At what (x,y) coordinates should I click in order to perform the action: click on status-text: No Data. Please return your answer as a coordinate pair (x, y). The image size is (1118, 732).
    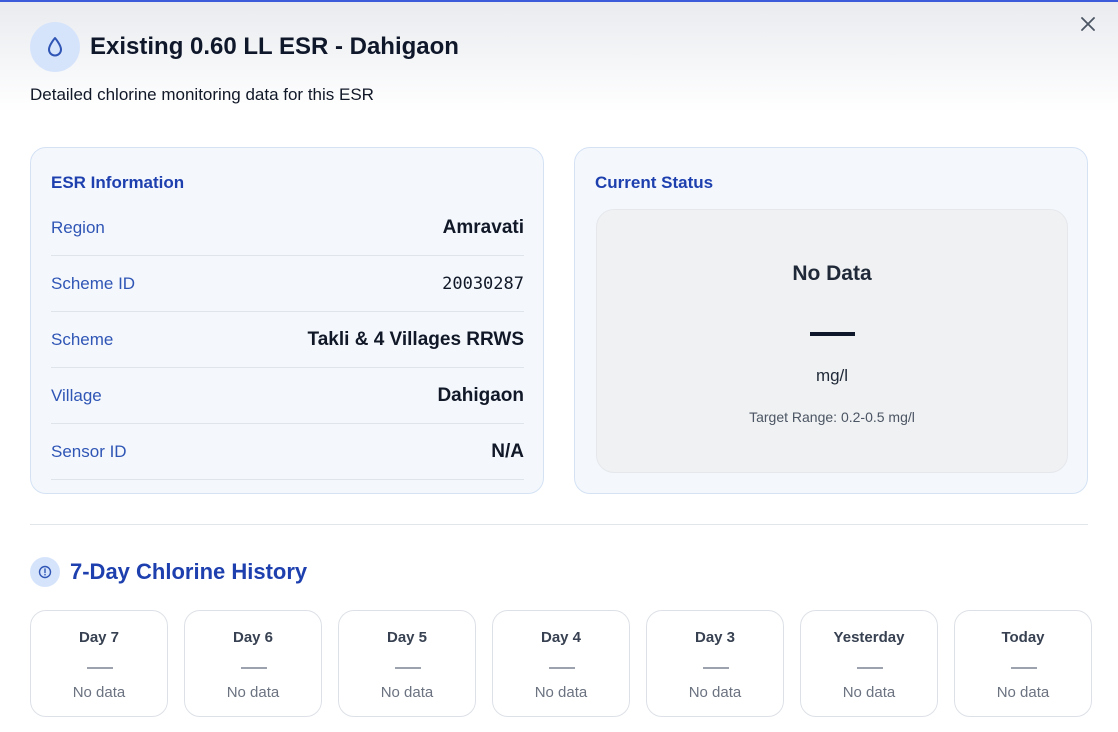
    Looking at the image, I should click on (832, 273).